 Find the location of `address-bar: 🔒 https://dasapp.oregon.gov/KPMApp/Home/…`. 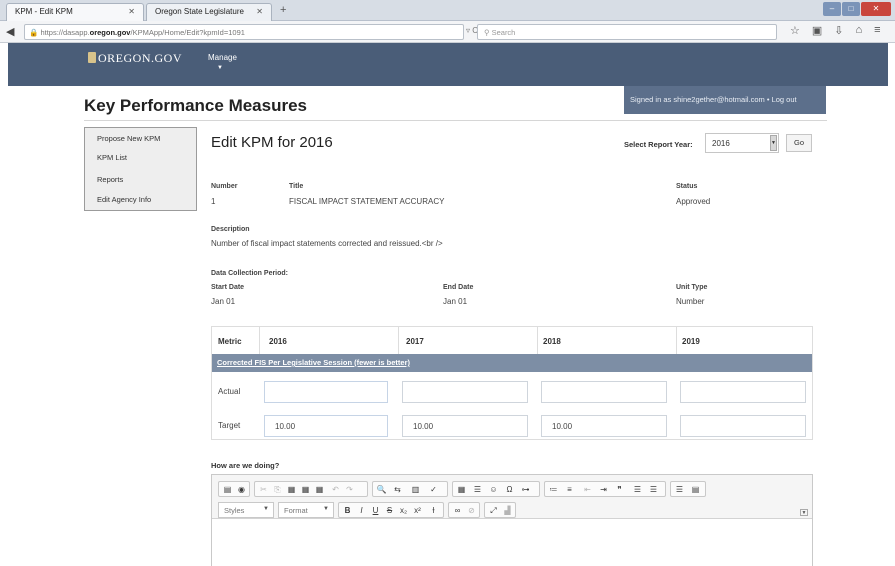

address-bar: 🔒 https://dasapp.oregon.gov/KPMApp/Home/… is located at coordinates (244, 32).